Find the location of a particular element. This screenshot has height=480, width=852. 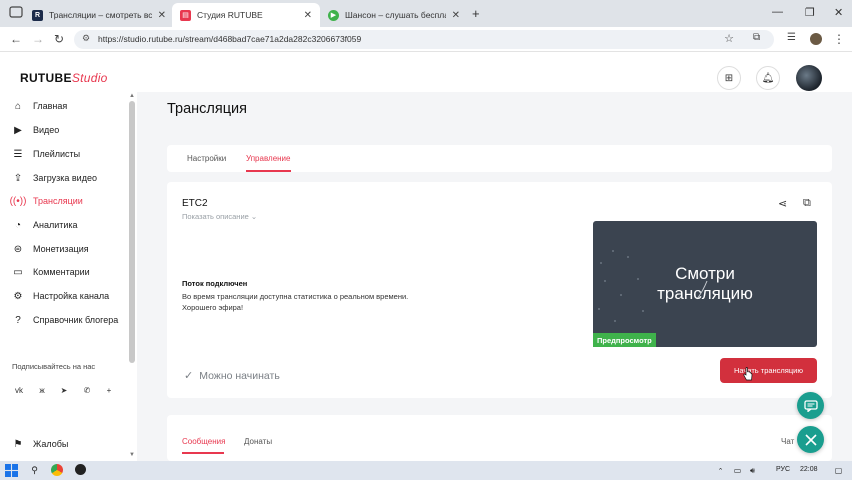

start-stream-button: Начать трансляцию is located at coordinates (768, 370).